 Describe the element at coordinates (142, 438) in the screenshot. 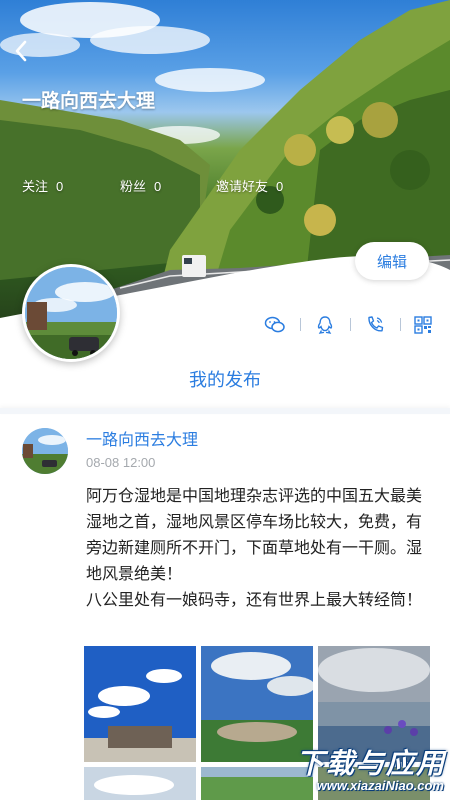

I see `post-author-name: 一路向西去大理` at that location.